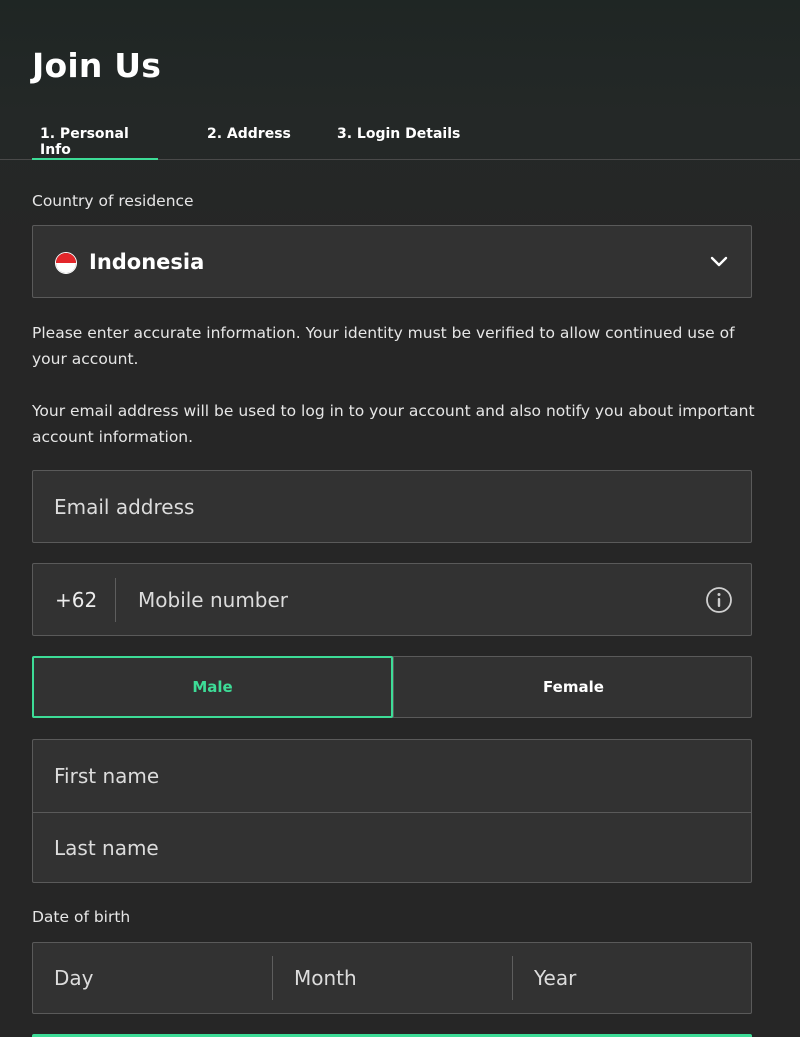 This screenshot has width=800, height=1037. I want to click on date-of-birth-field: Day Month Year, so click(392, 978).